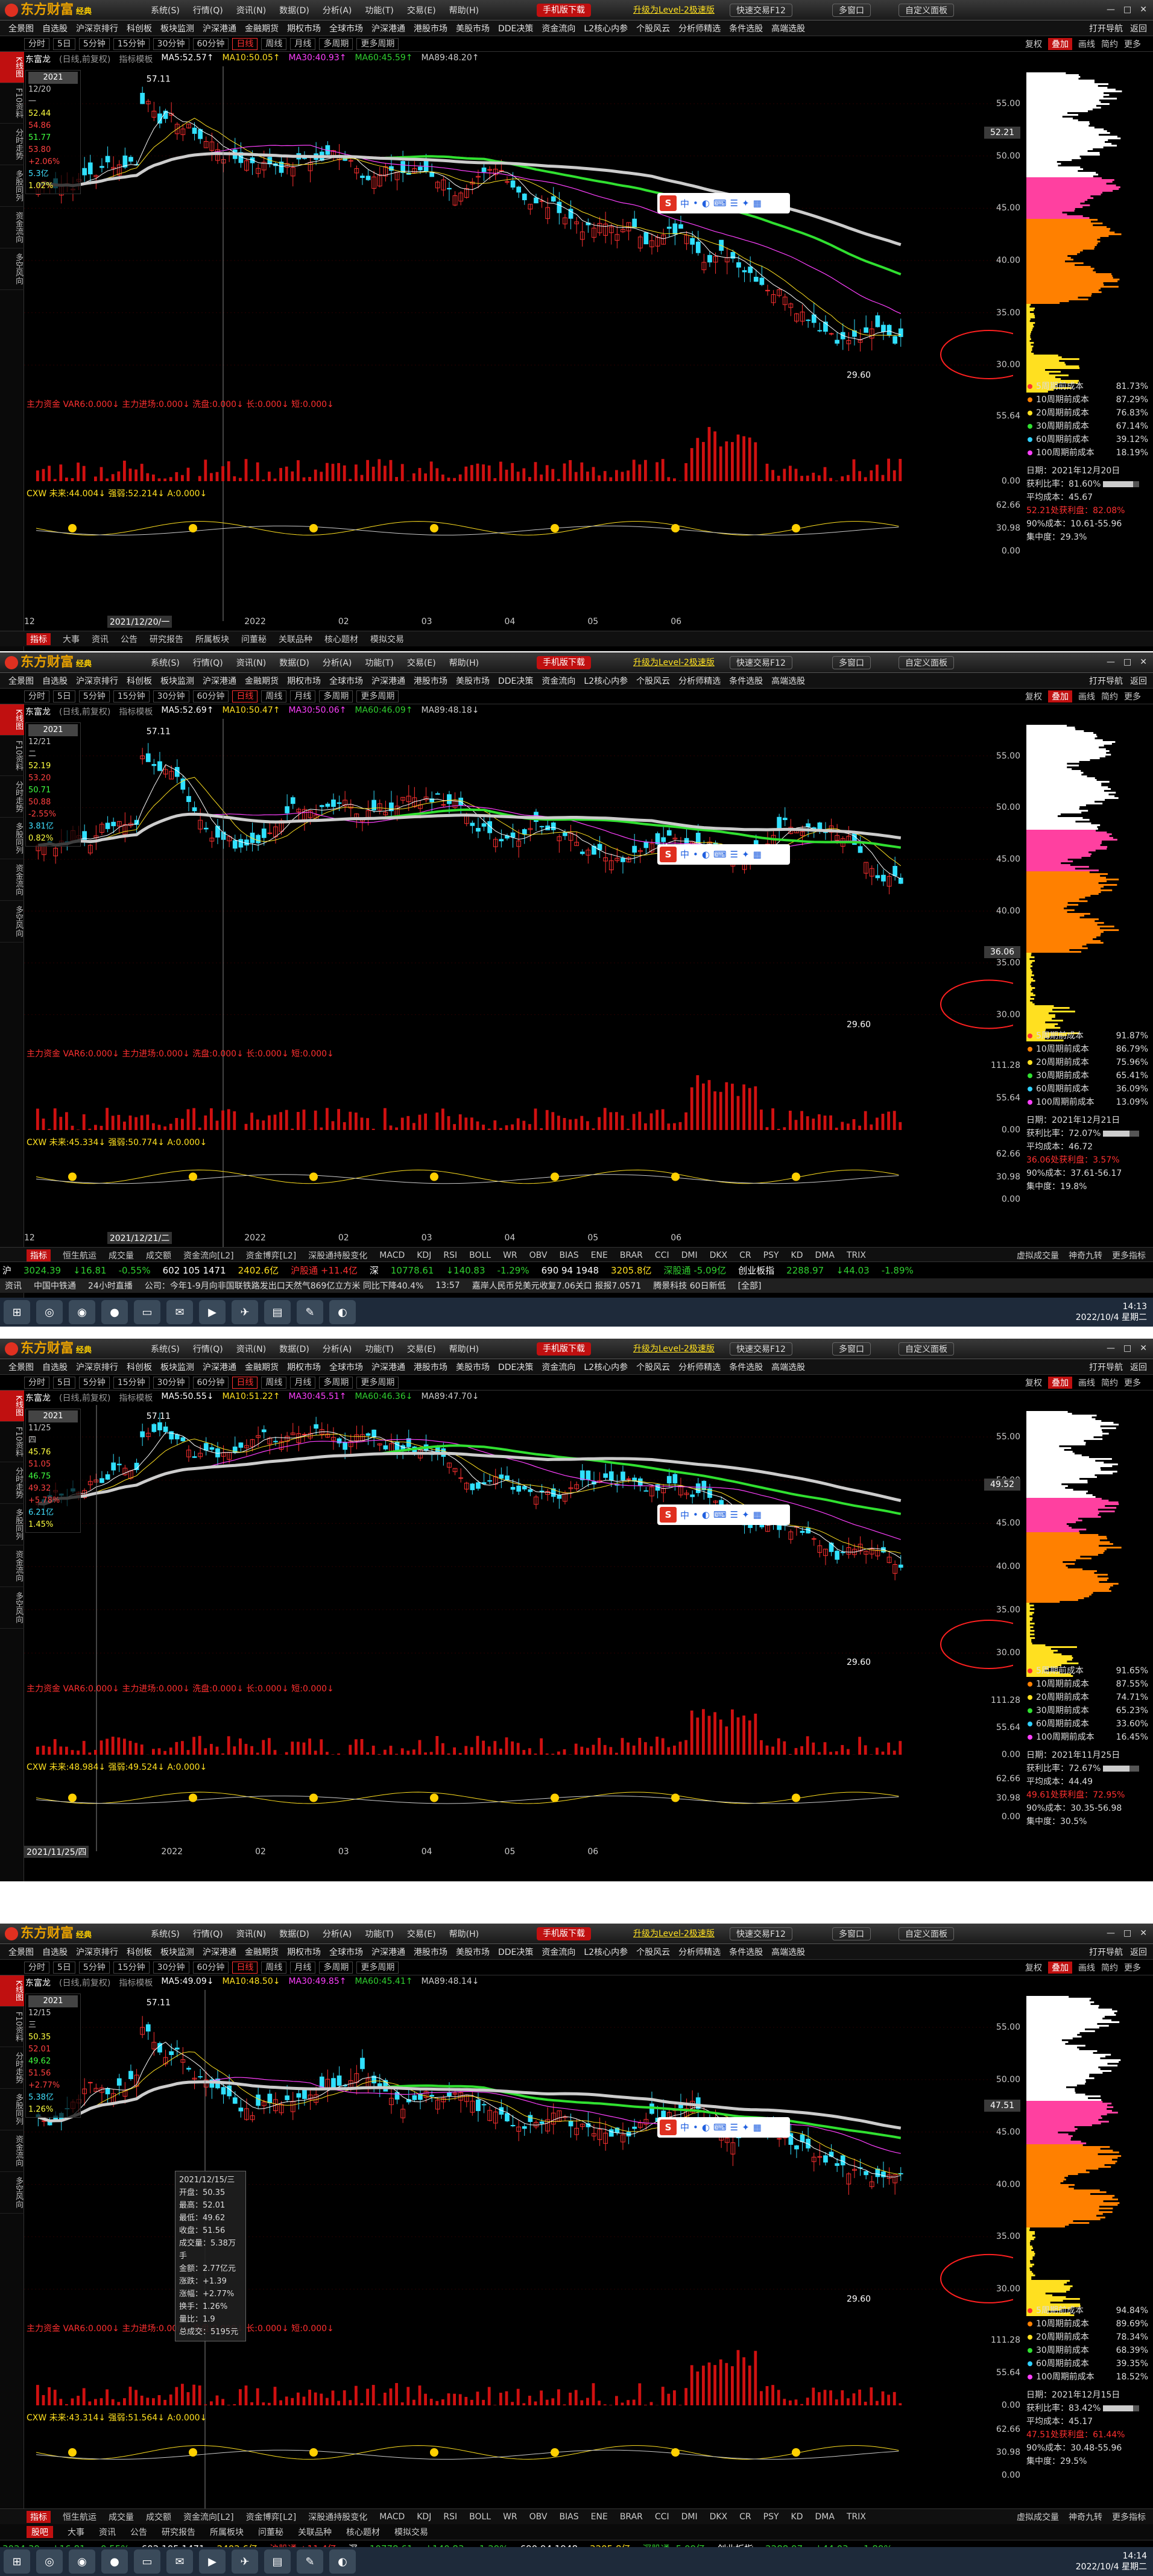 This screenshot has width=1153, height=2576. What do you see at coordinates (180, 2561) in the screenshot?
I see `mail-icon: ✉` at bounding box center [180, 2561].